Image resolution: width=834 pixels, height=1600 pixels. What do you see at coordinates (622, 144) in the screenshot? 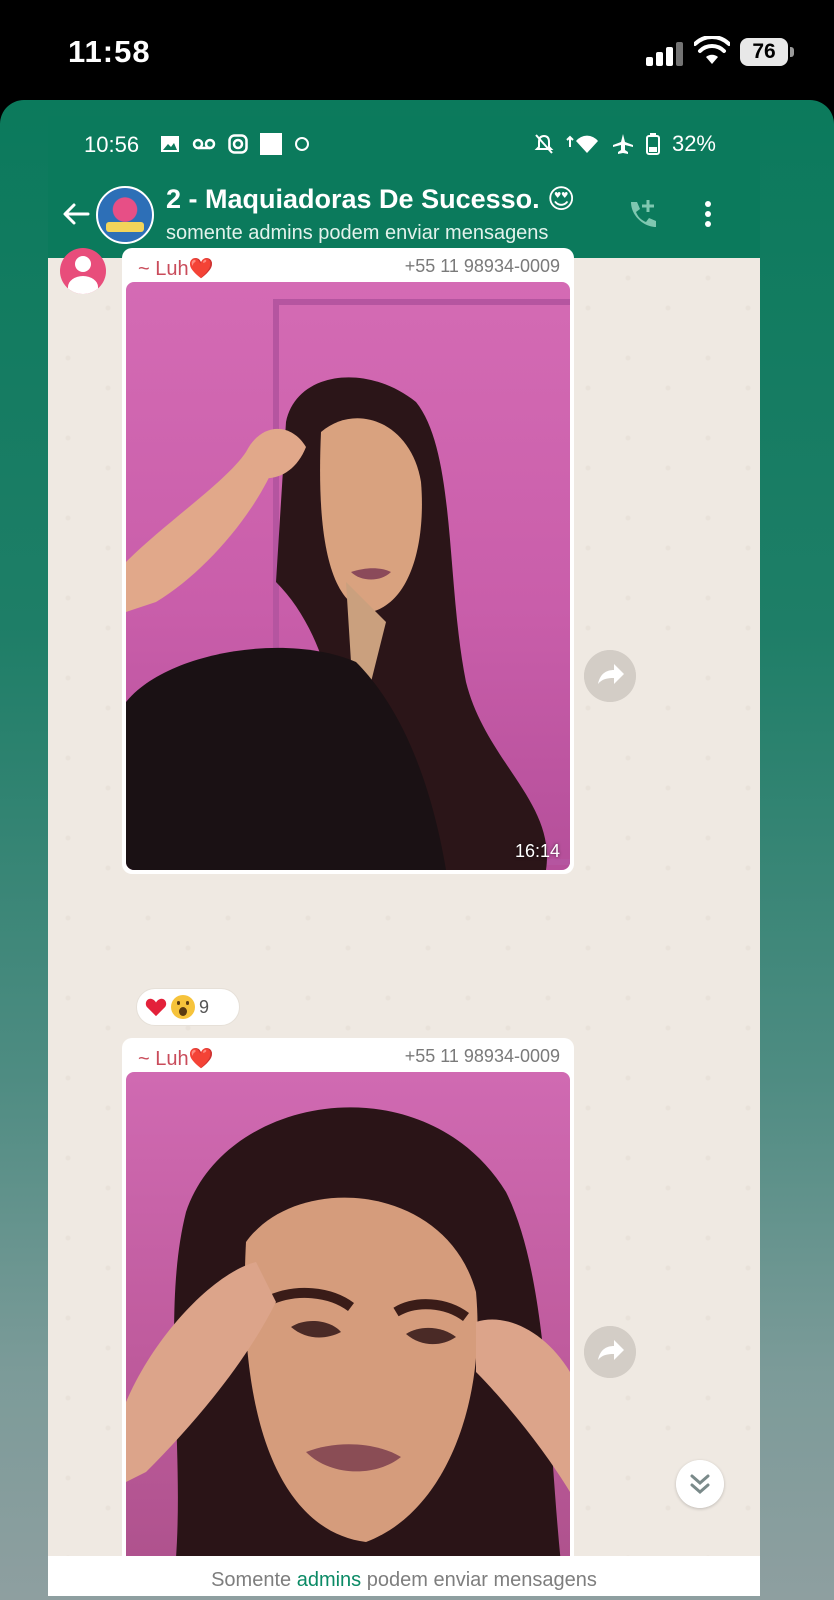
I see `airplane-mode-icon` at bounding box center [622, 144].